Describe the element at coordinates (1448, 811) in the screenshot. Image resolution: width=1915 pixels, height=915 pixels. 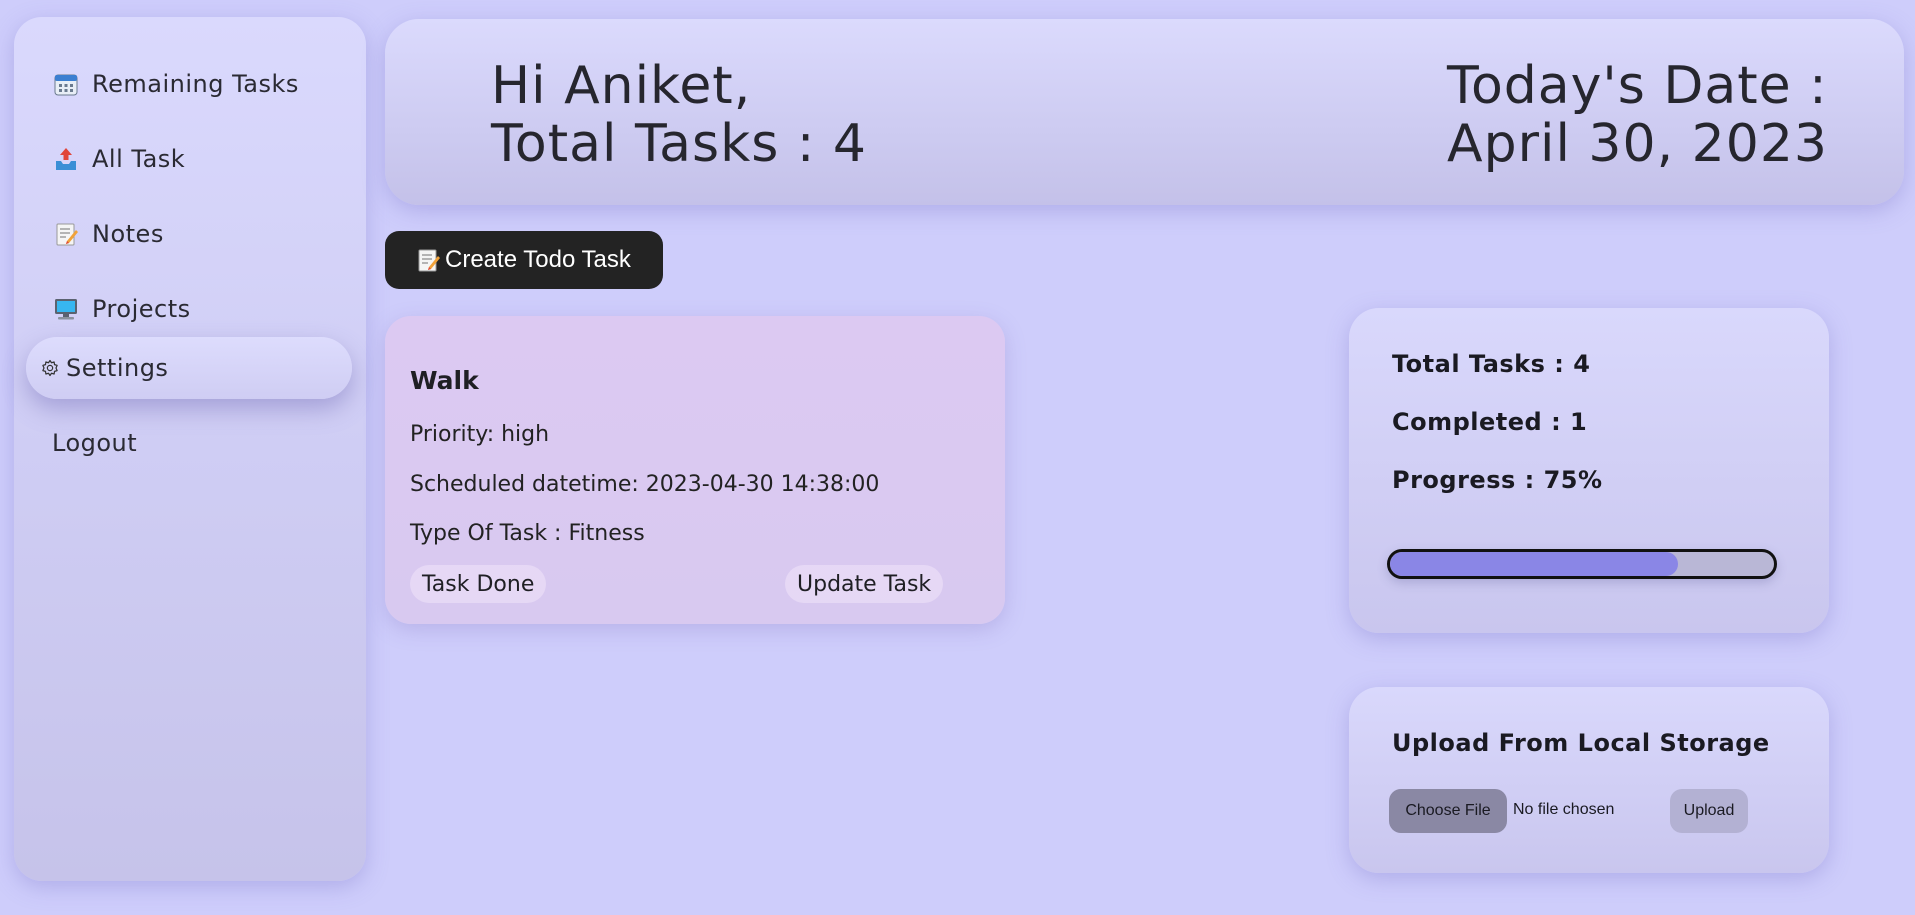
I see `choose-file-button: Choose File` at that location.